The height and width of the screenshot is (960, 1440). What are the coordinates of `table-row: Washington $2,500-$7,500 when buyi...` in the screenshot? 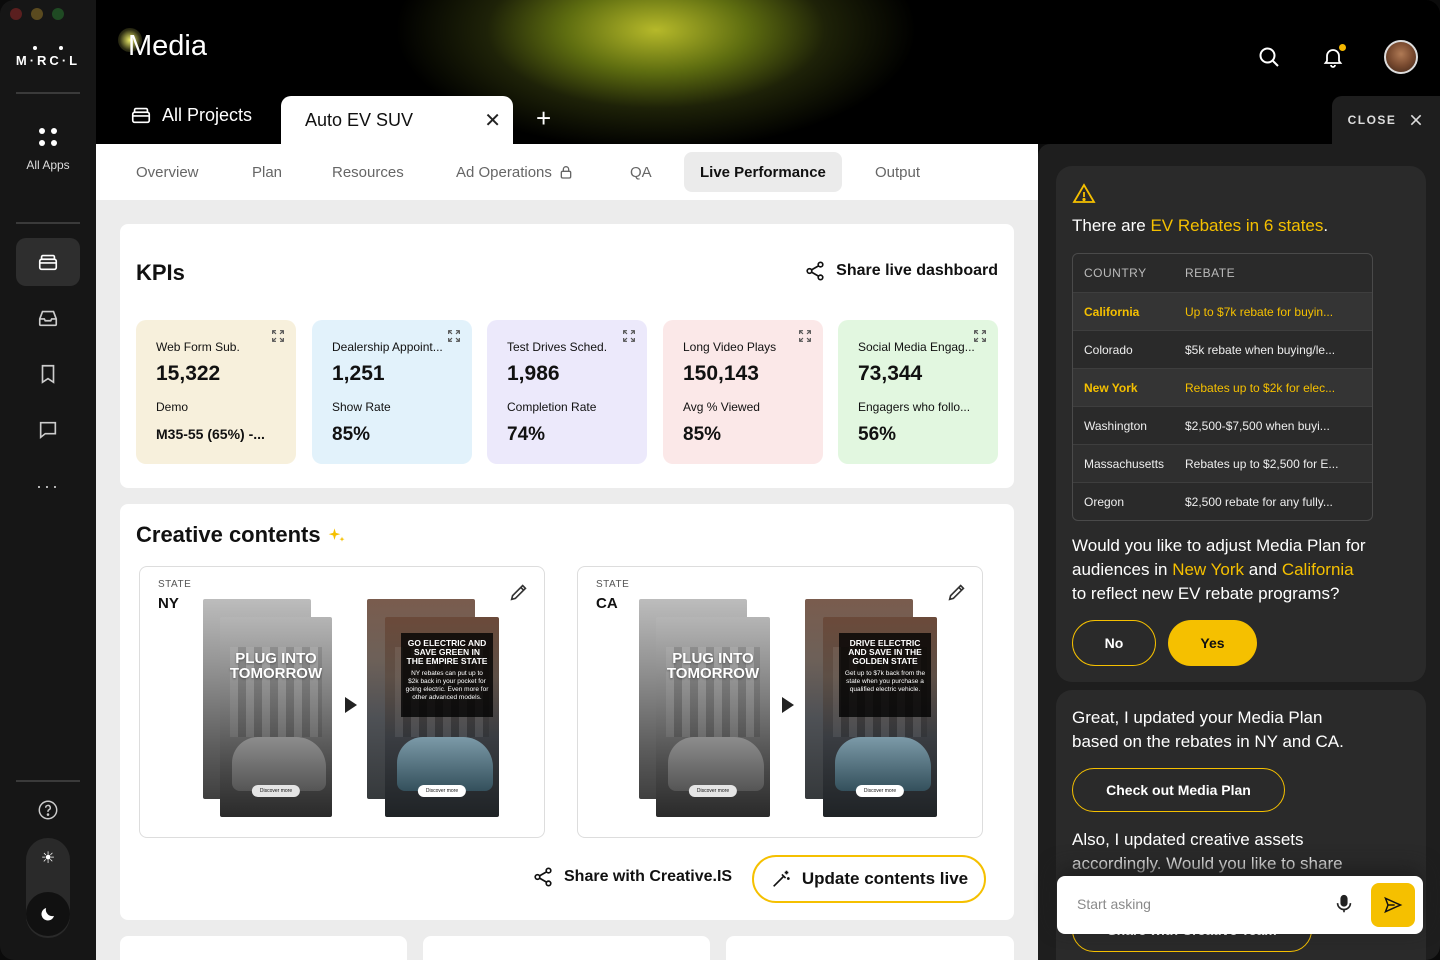 It's located at (1222, 425).